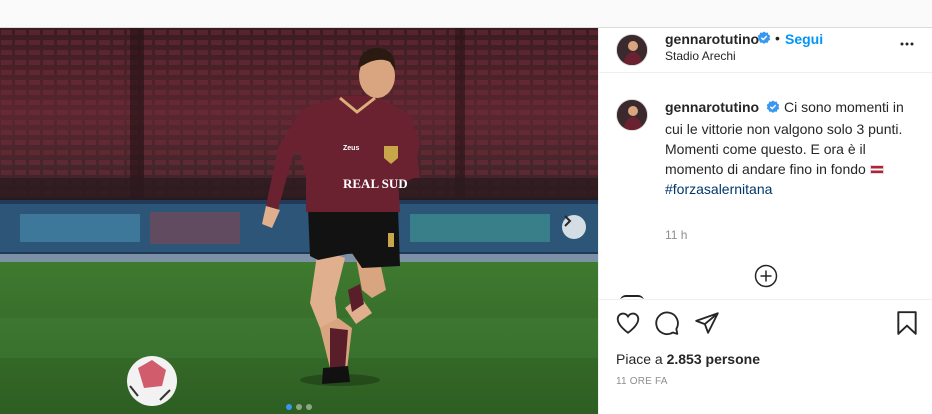  Describe the element at coordinates (713, 359) in the screenshot. I see `likes-count: 2.853 persone` at that location.